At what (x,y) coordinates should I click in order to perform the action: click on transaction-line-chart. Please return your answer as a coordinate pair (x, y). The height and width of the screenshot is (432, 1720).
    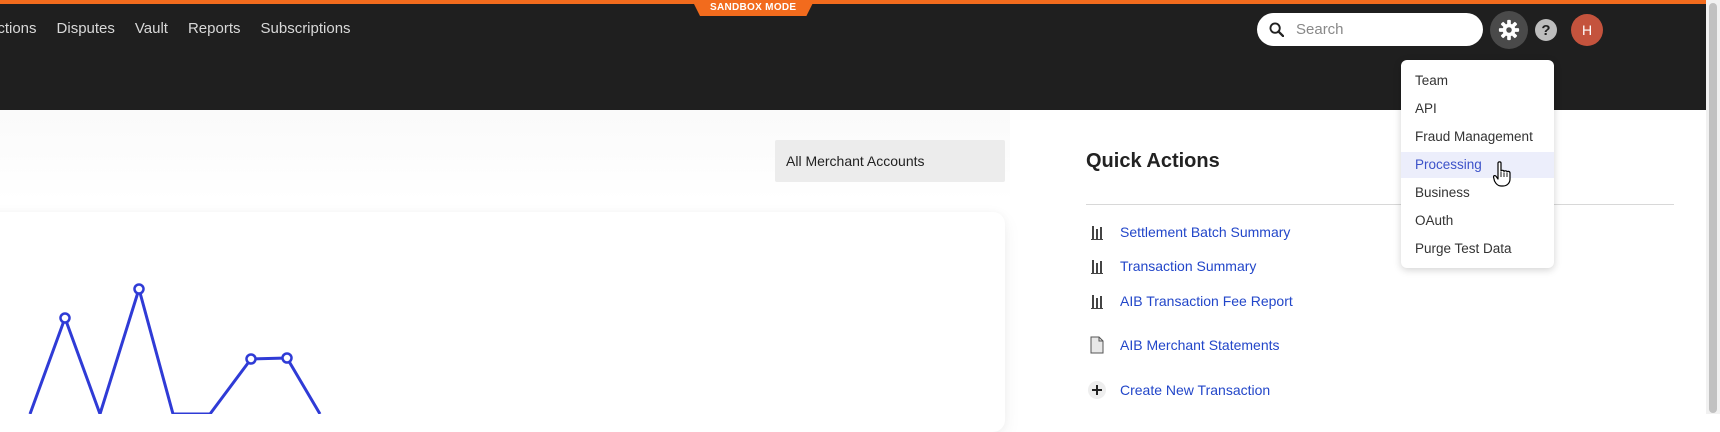
    Looking at the image, I should click on (175, 348).